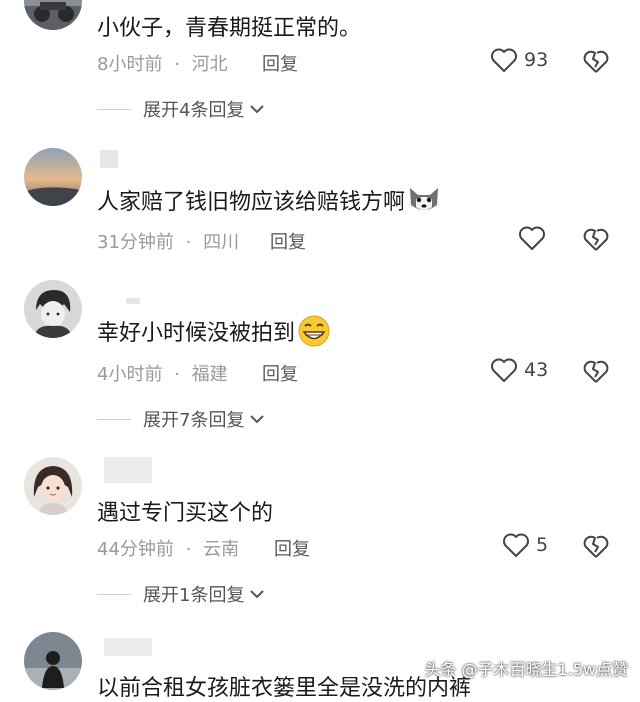  Describe the element at coordinates (196, 333) in the screenshot. I see `comment-text-body: 幸好小时候没被拍到` at that location.